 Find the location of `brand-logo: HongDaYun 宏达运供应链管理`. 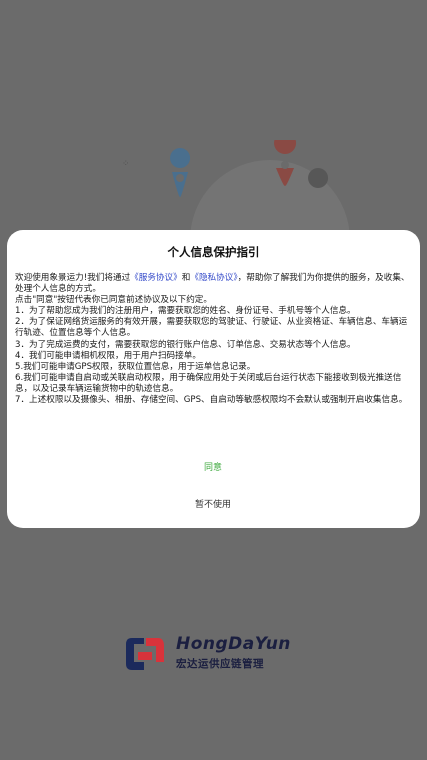

brand-logo: HongDaYun 宏达运供应链管理 is located at coordinates (217, 654).